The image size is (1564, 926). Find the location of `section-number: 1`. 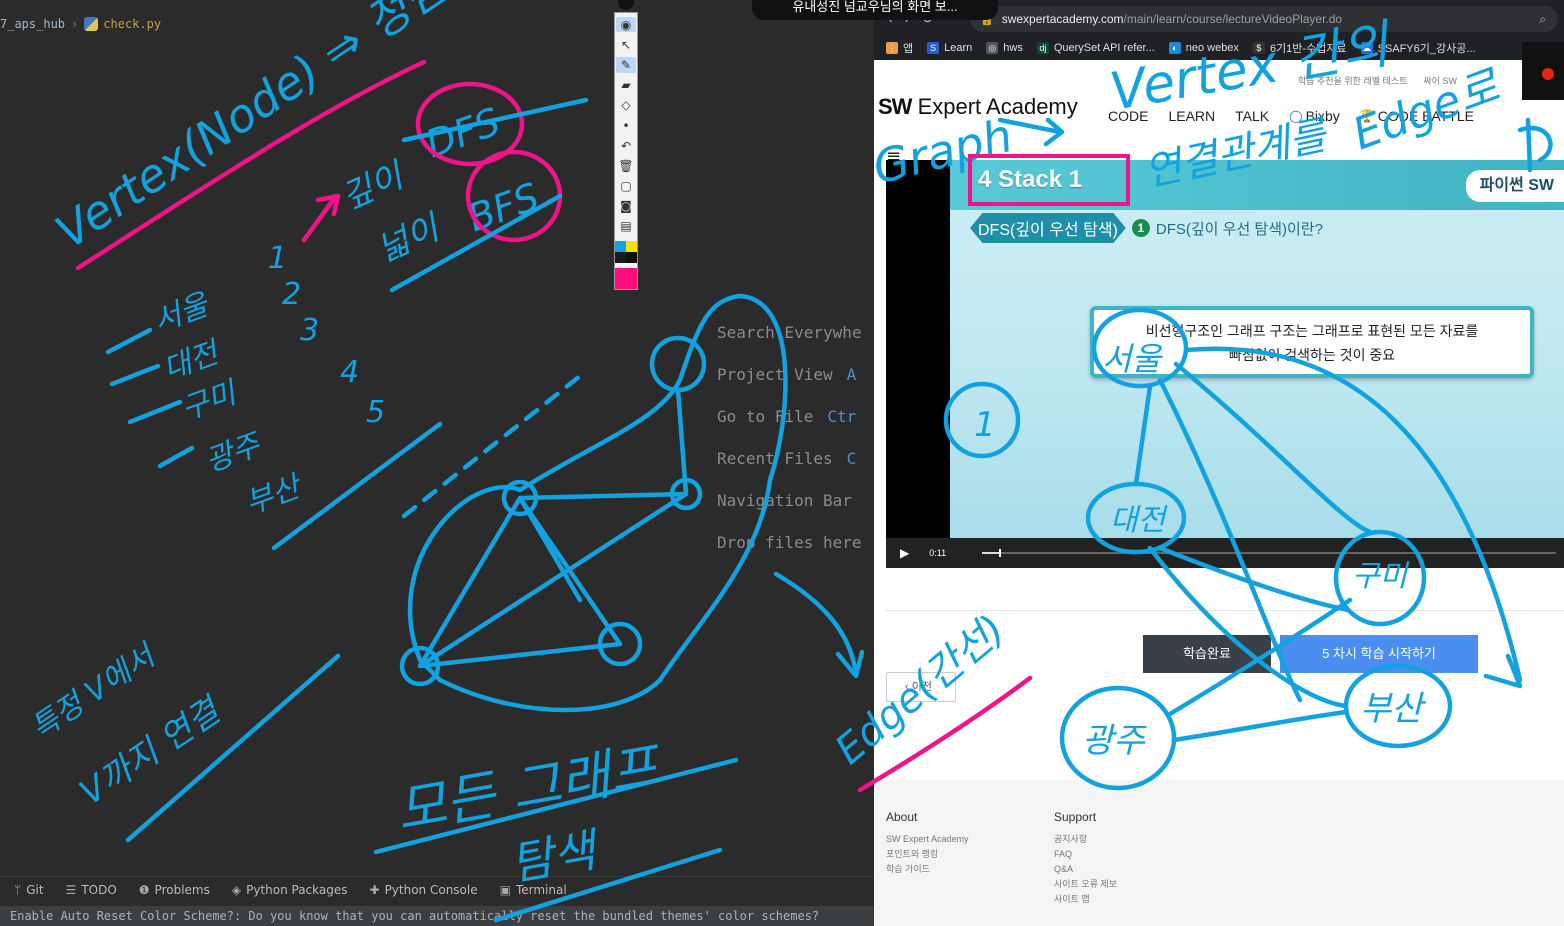

section-number: 1 is located at coordinates (1140, 228).